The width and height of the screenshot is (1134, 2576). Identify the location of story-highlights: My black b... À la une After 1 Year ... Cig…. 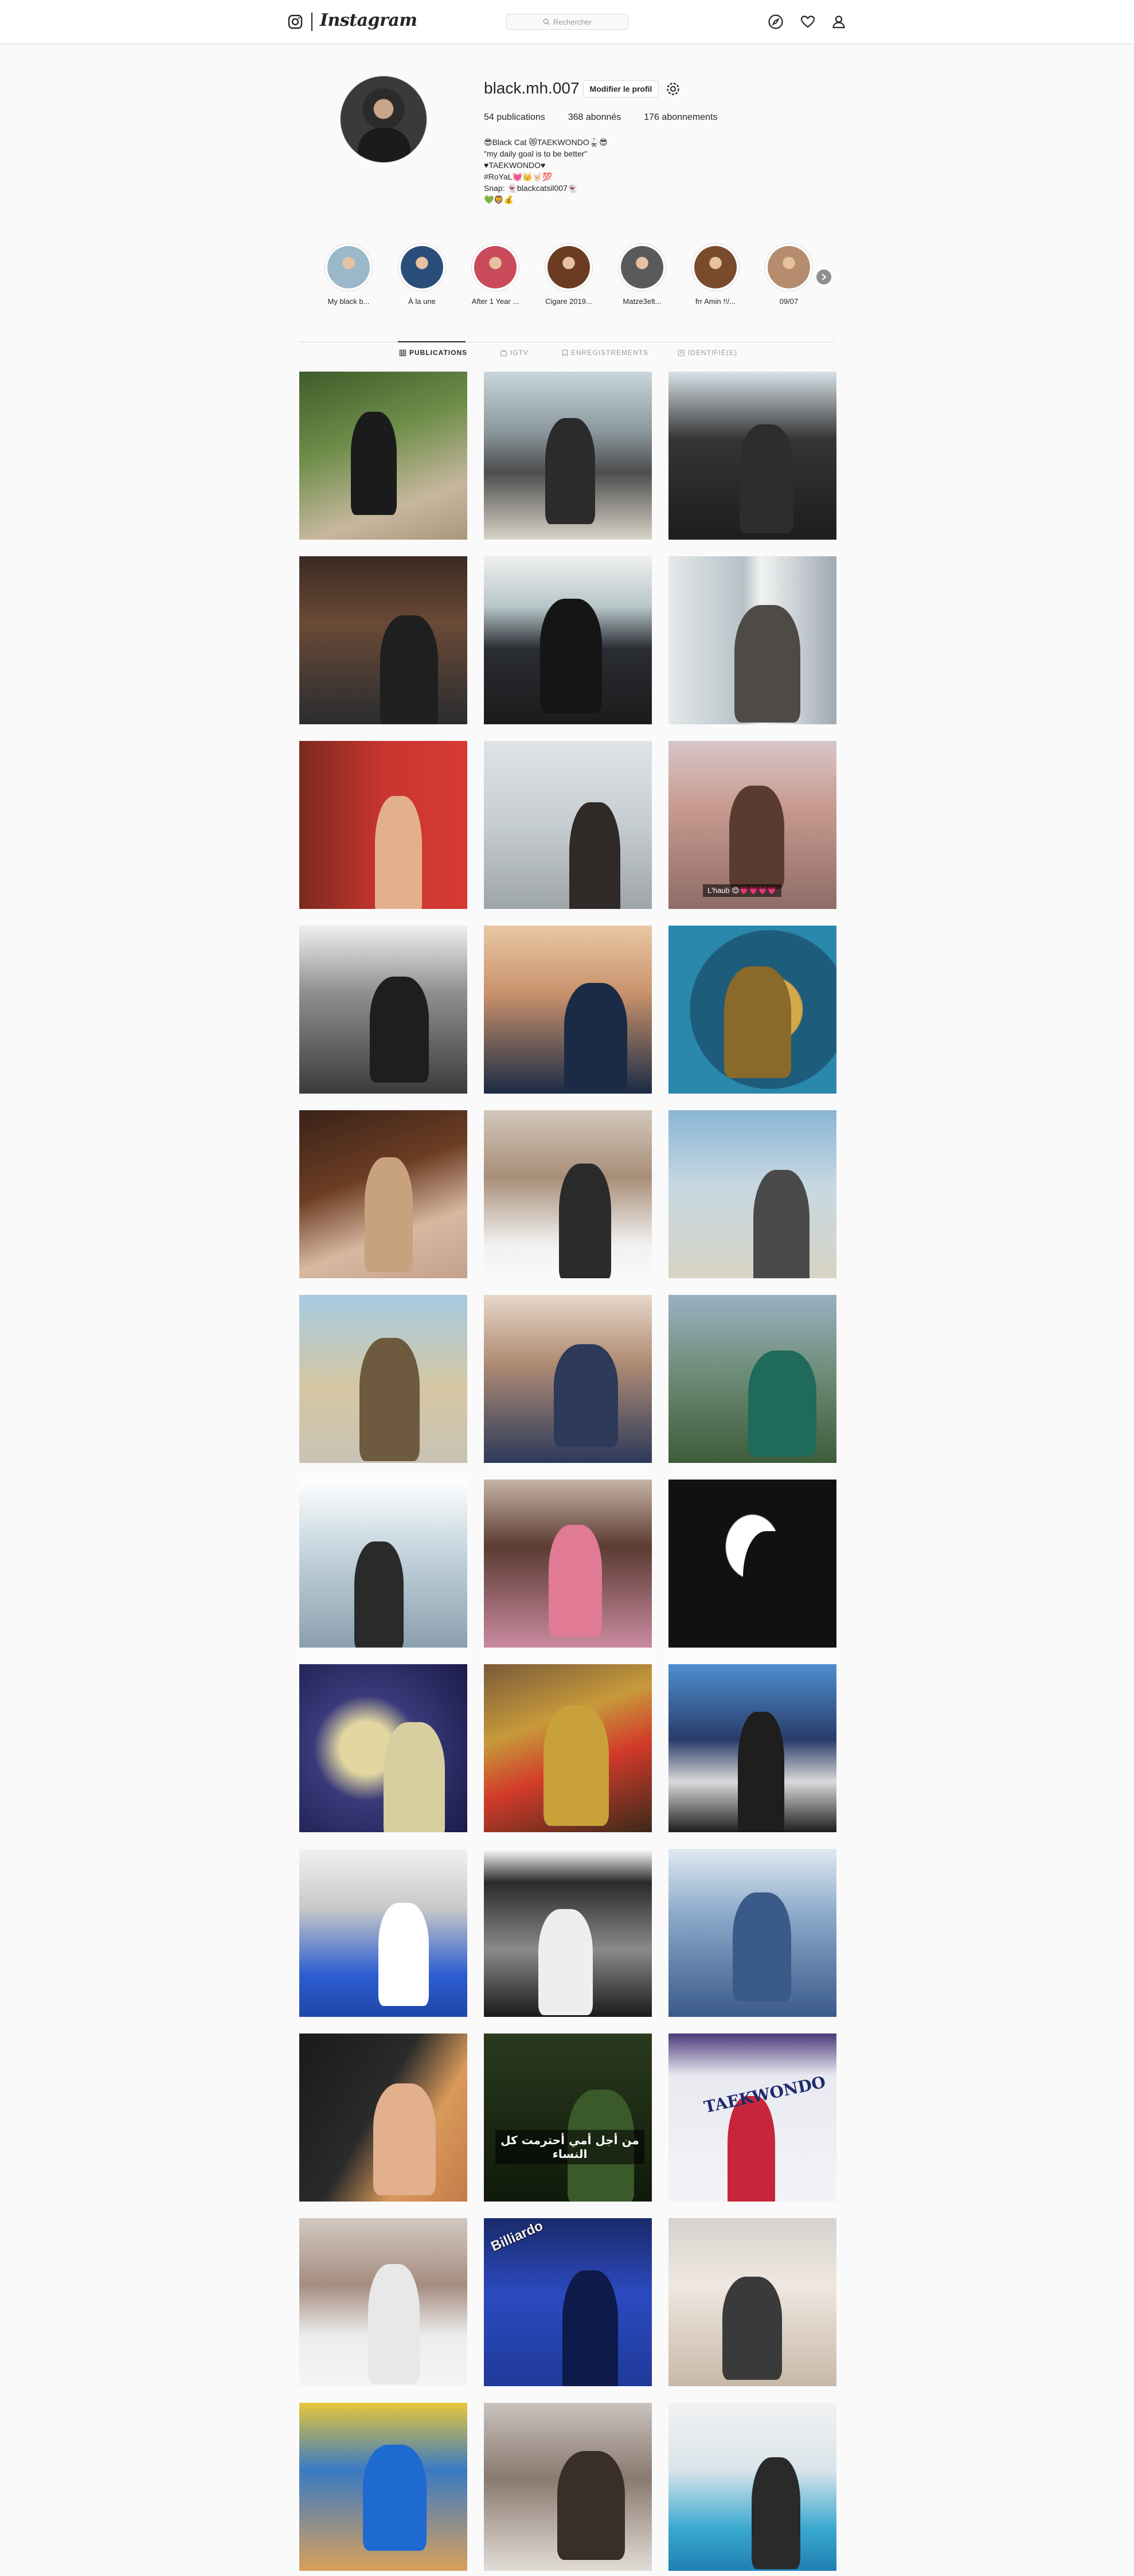
(578, 278).